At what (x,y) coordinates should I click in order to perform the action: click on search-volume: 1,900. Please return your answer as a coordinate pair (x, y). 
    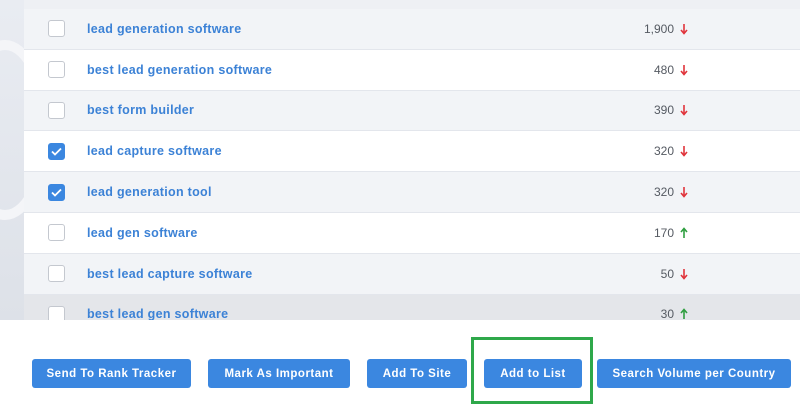
    Looking at the image, I should click on (658, 28).